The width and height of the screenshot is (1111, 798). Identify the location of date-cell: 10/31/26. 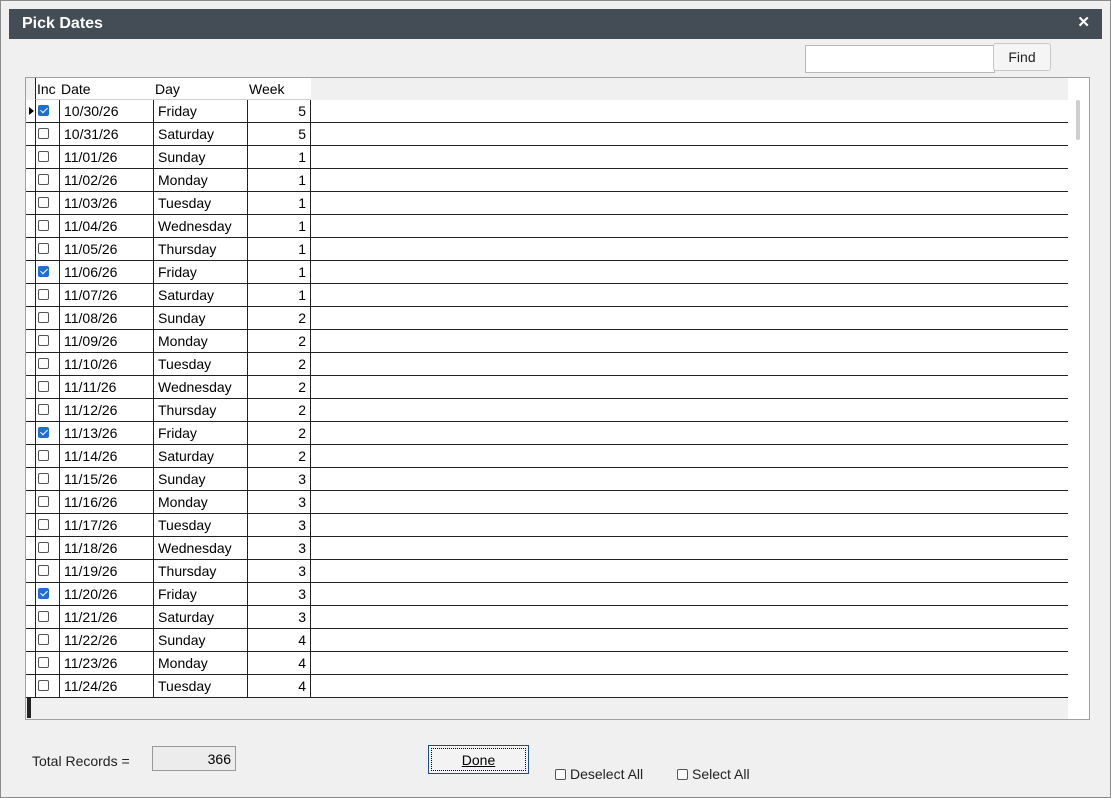
(107, 134).